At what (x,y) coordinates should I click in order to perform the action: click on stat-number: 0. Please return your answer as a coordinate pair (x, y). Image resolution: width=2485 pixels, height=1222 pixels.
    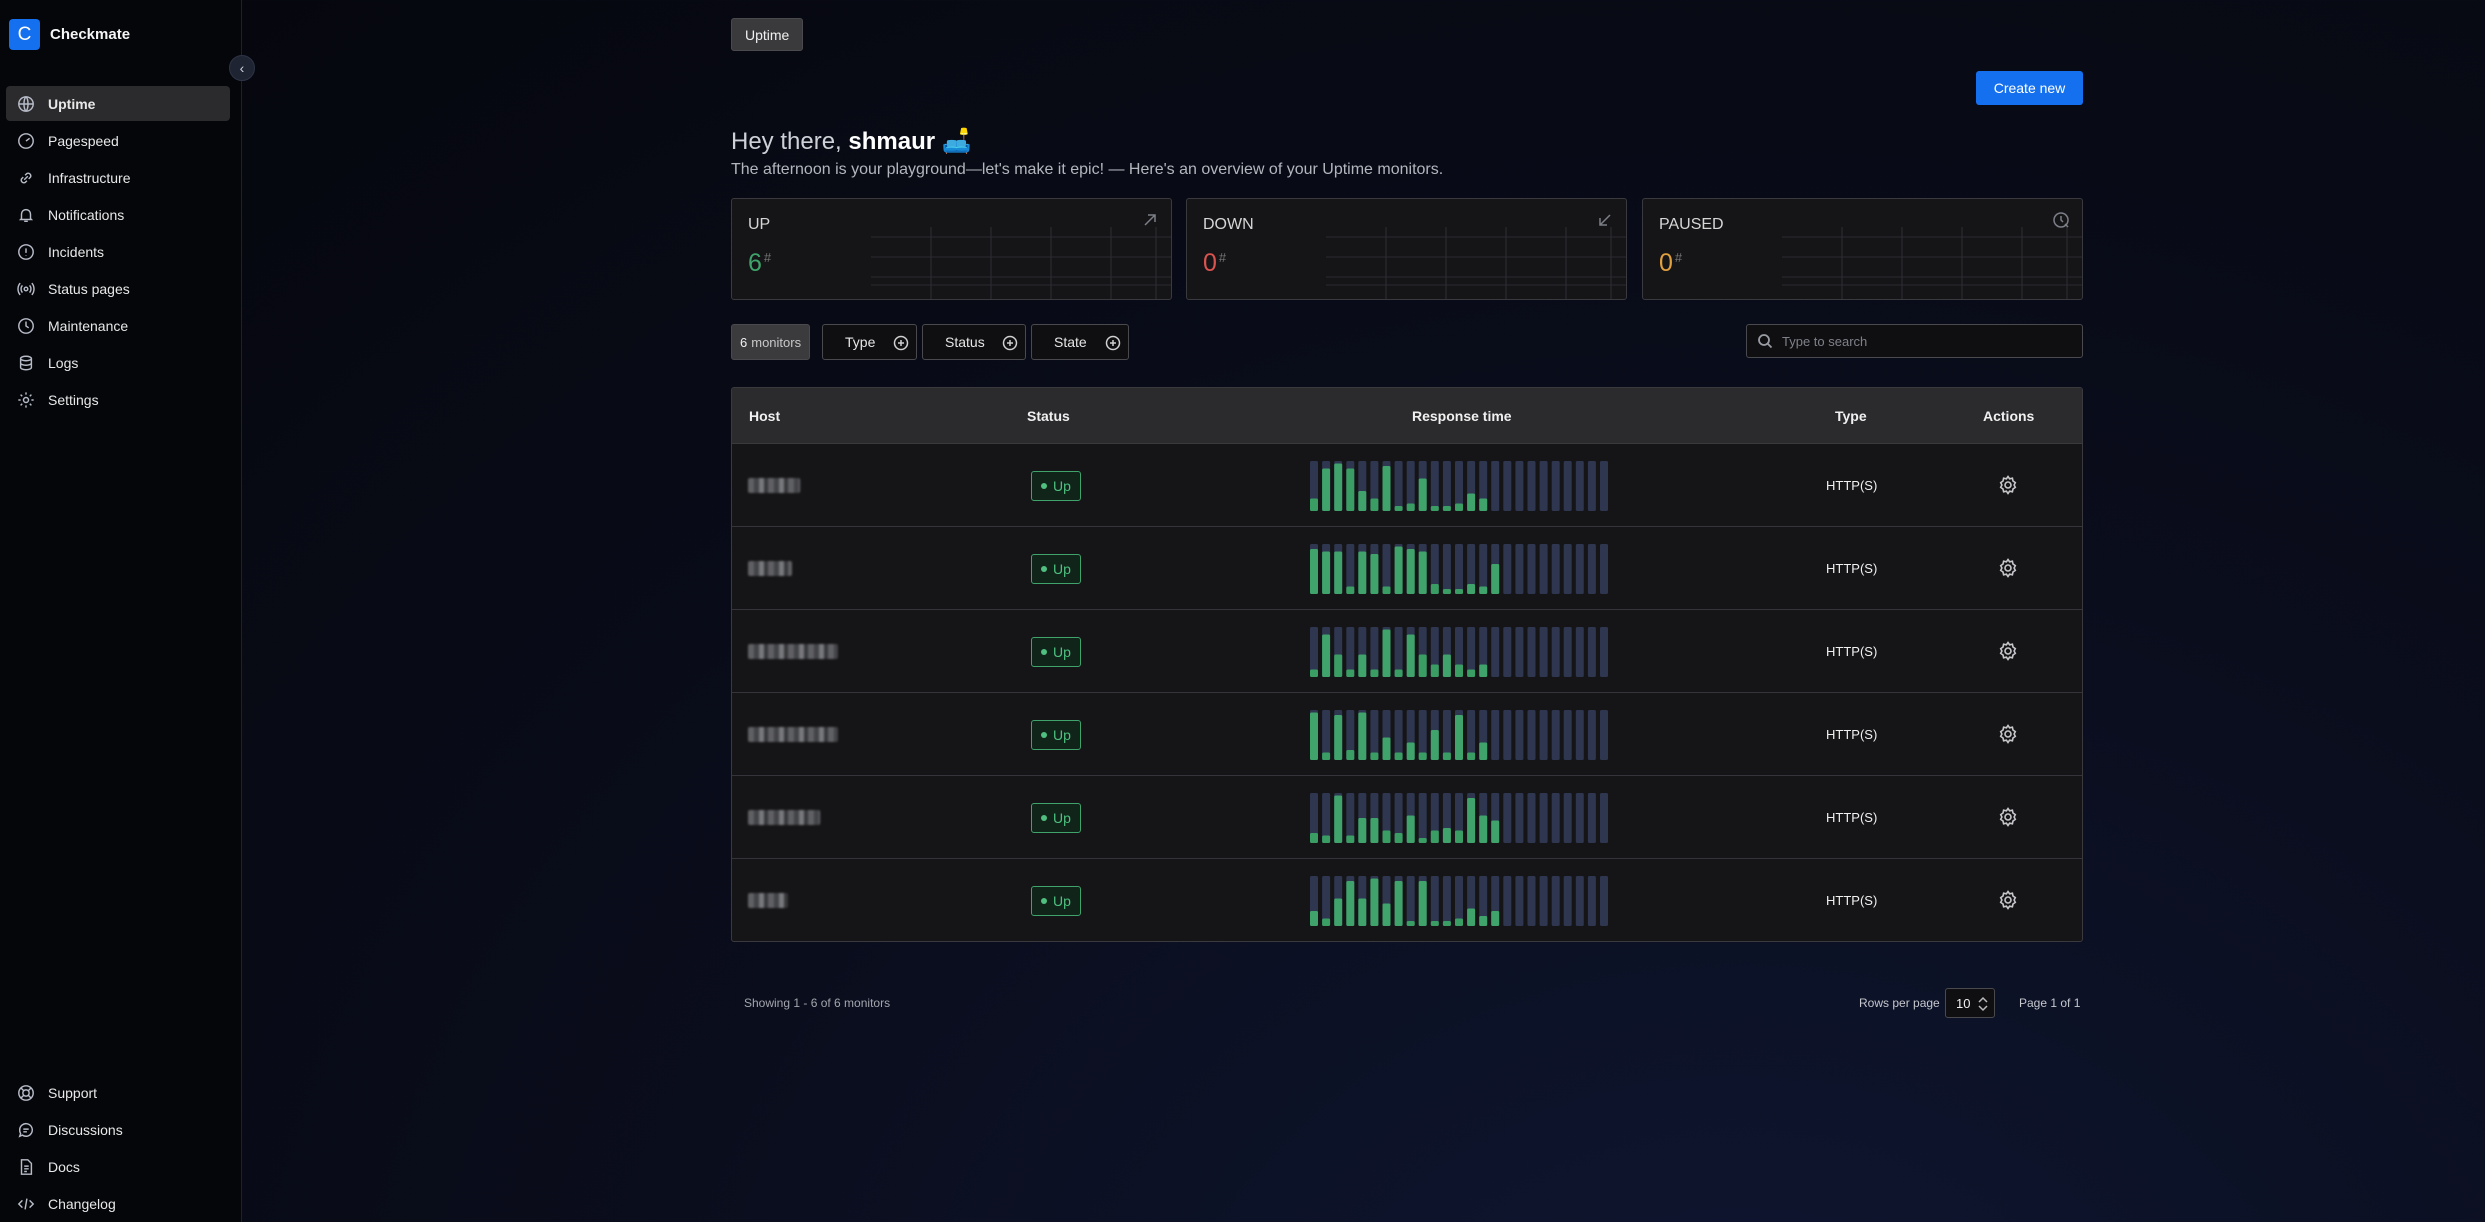
    Looking at the image, I should click on (1666, 263).